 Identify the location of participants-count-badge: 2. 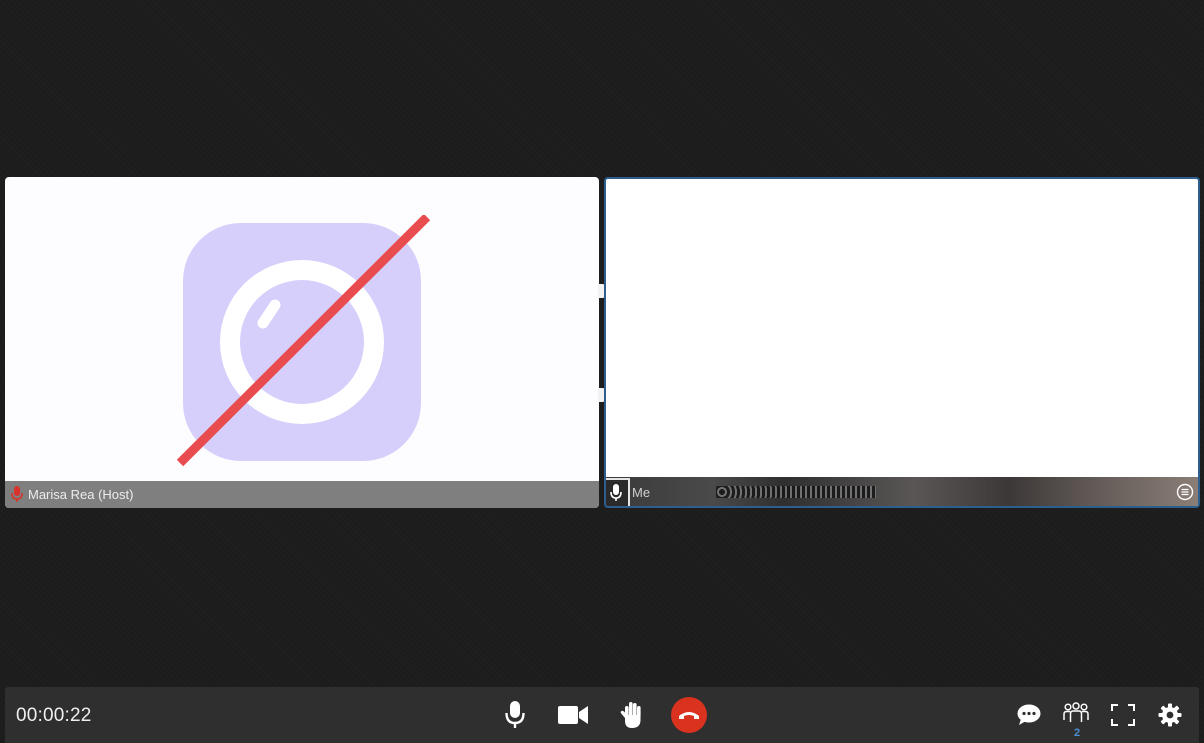
(1077, 733).